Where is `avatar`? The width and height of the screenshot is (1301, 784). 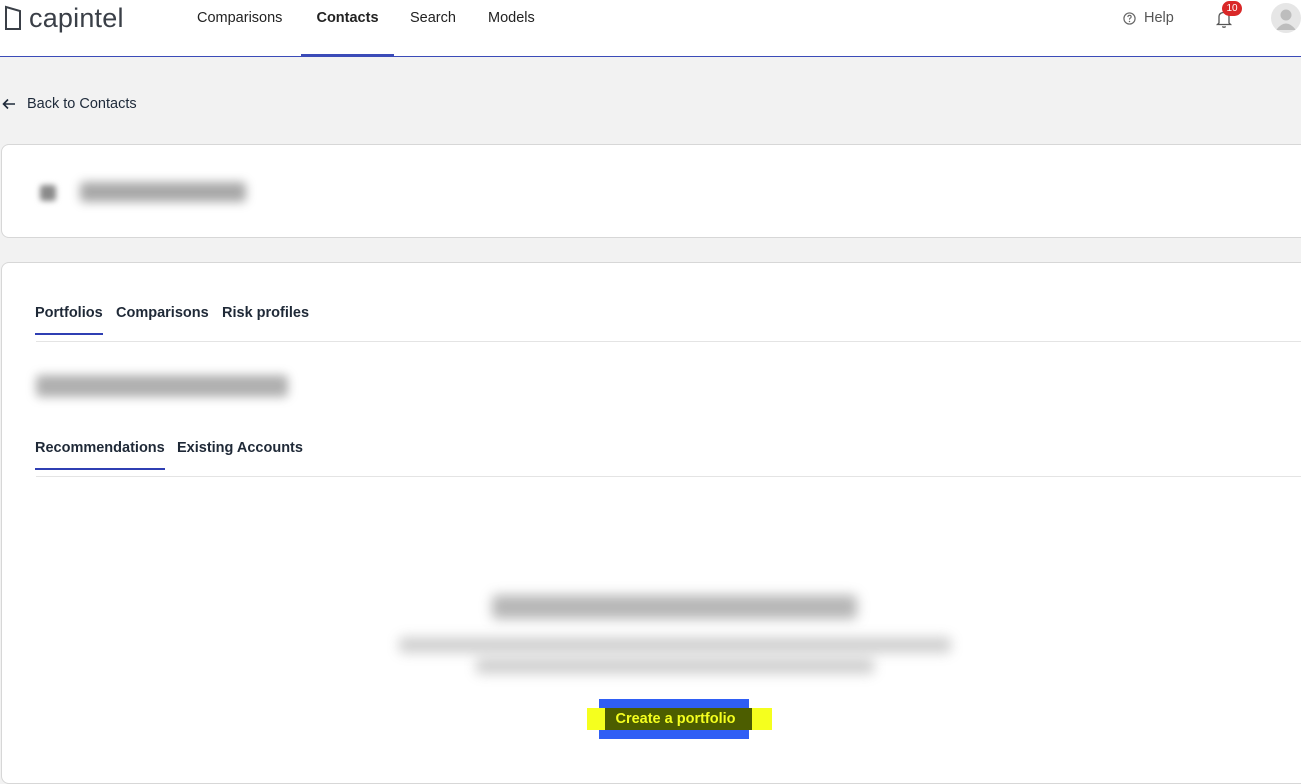 avatar is located at coordinates (1286, 18).